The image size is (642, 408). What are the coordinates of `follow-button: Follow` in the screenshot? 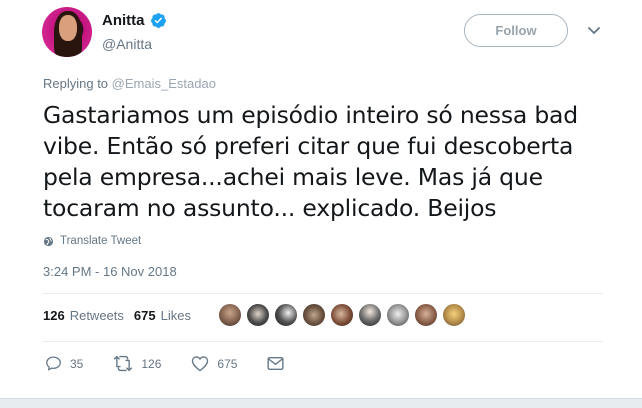 It's located at (516, 30).